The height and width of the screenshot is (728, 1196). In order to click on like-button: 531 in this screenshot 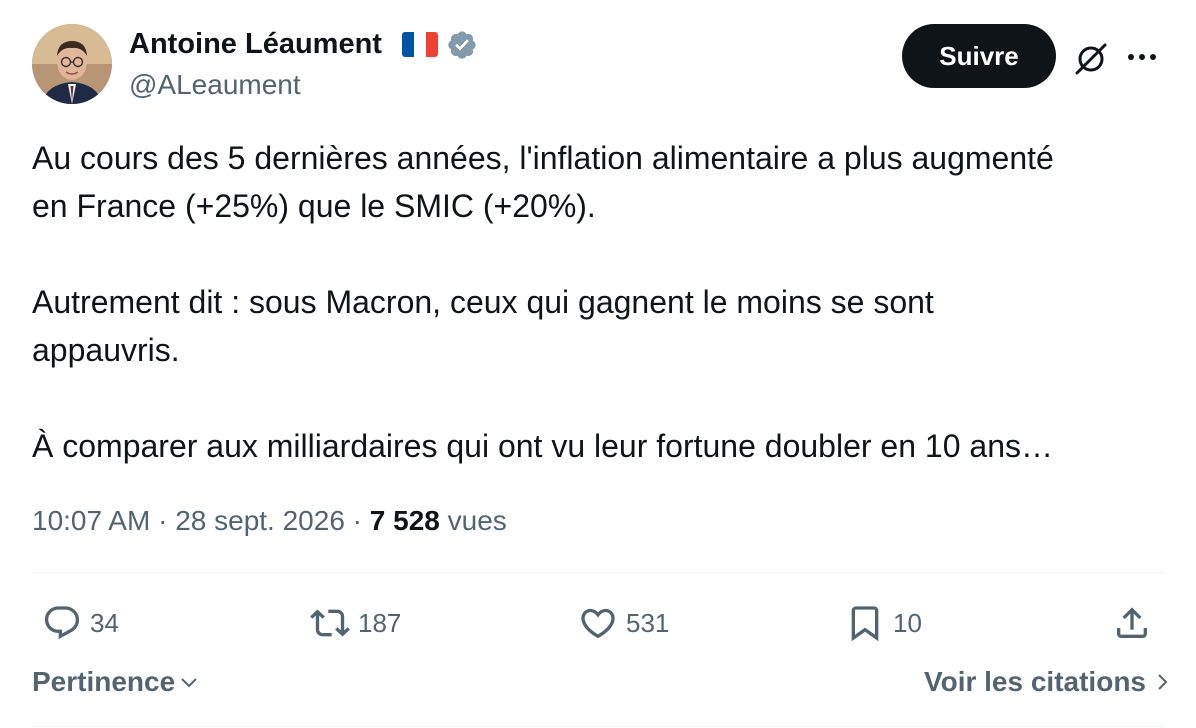, I will do `click(623, 623)`.